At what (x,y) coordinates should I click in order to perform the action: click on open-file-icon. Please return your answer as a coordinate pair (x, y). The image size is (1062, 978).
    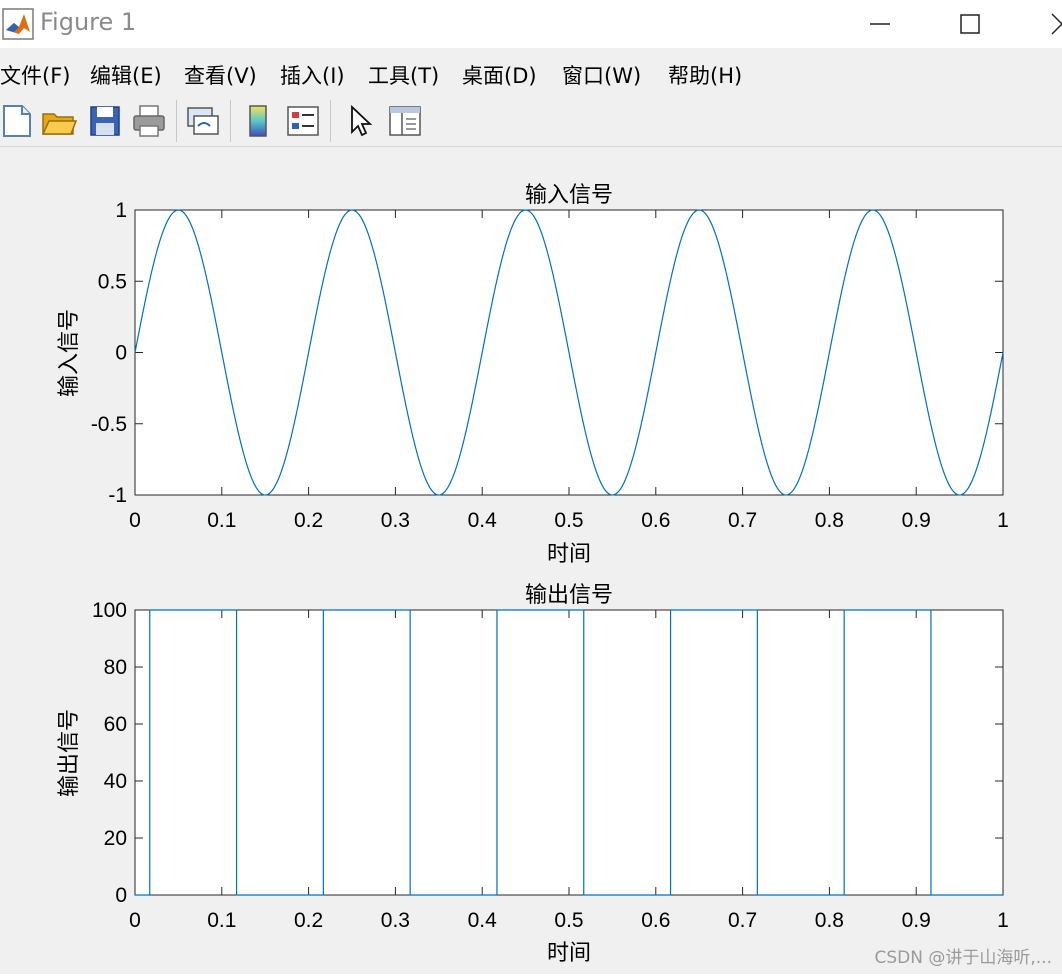
    Looking at the image, I should click on (59, 121).